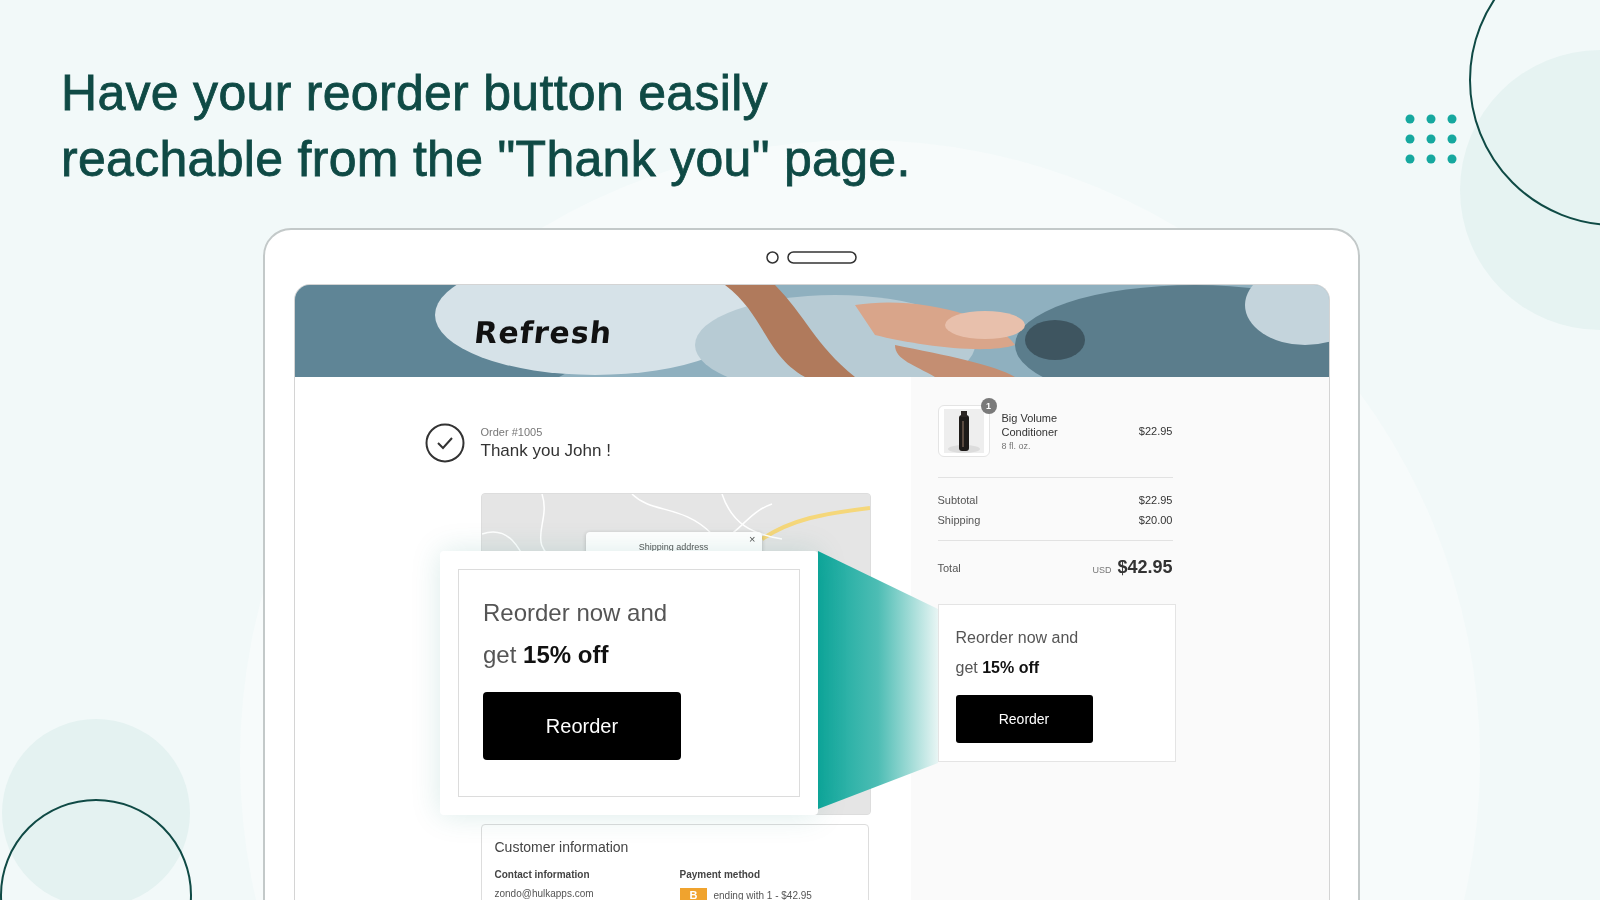  What do you see at coordinates (512, 431) in the screenshot?
I see `order-number: Order #1005` at bounding box center [512, 431].